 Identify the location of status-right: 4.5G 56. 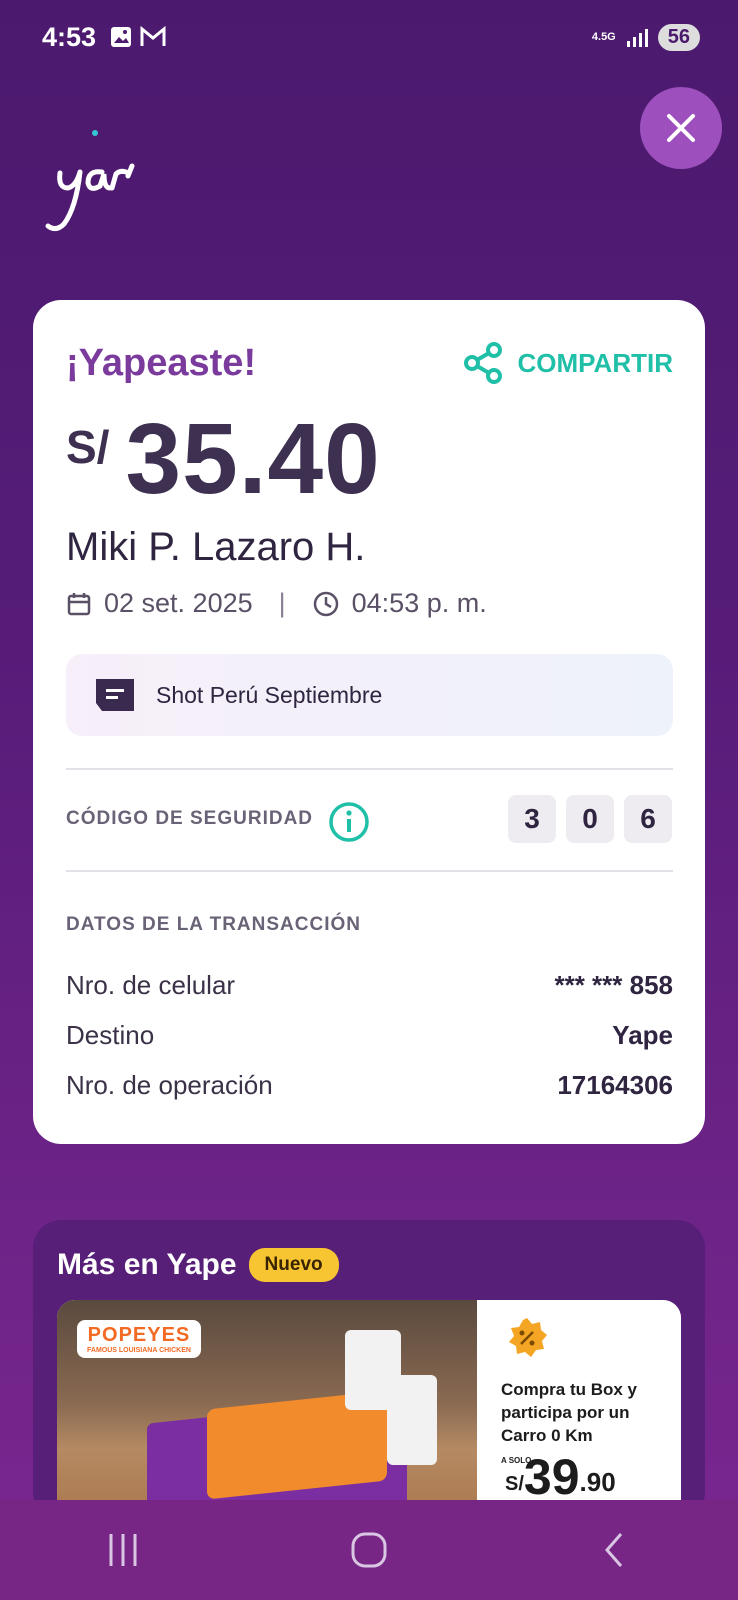
(646, 37).